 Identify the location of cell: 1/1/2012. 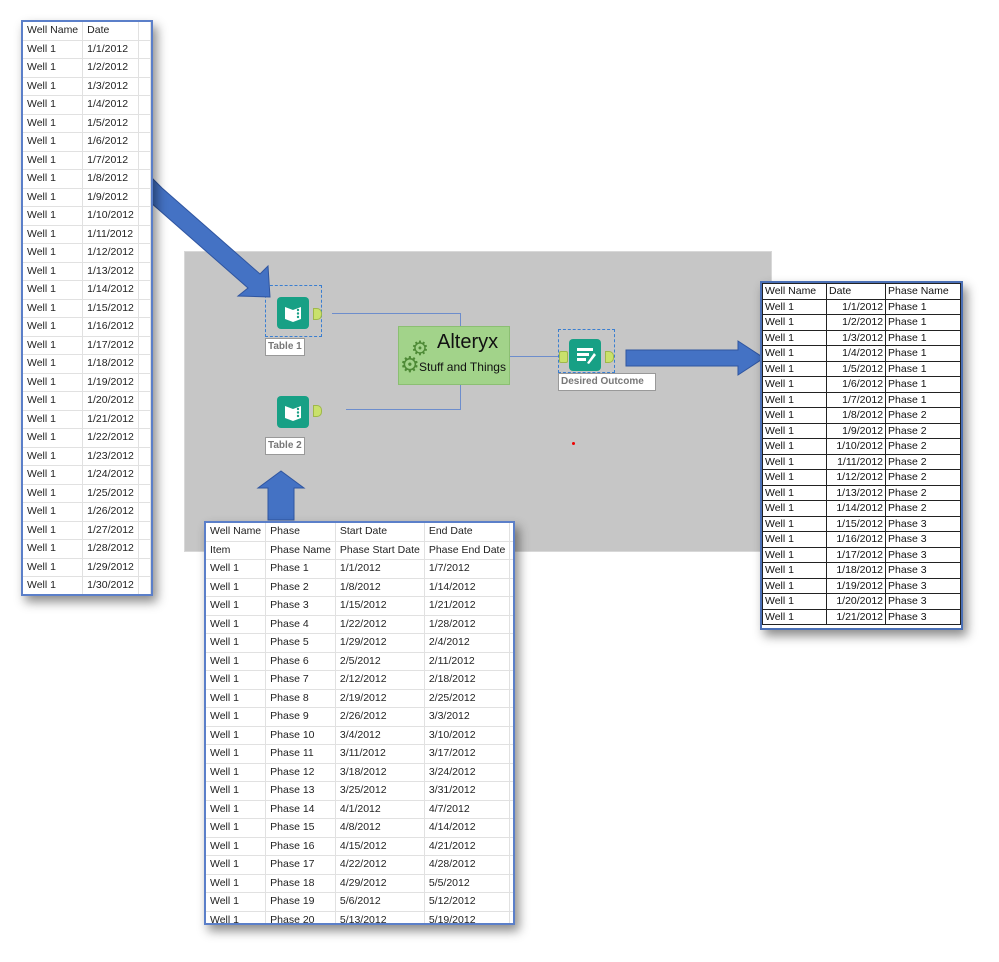
(111, 49).